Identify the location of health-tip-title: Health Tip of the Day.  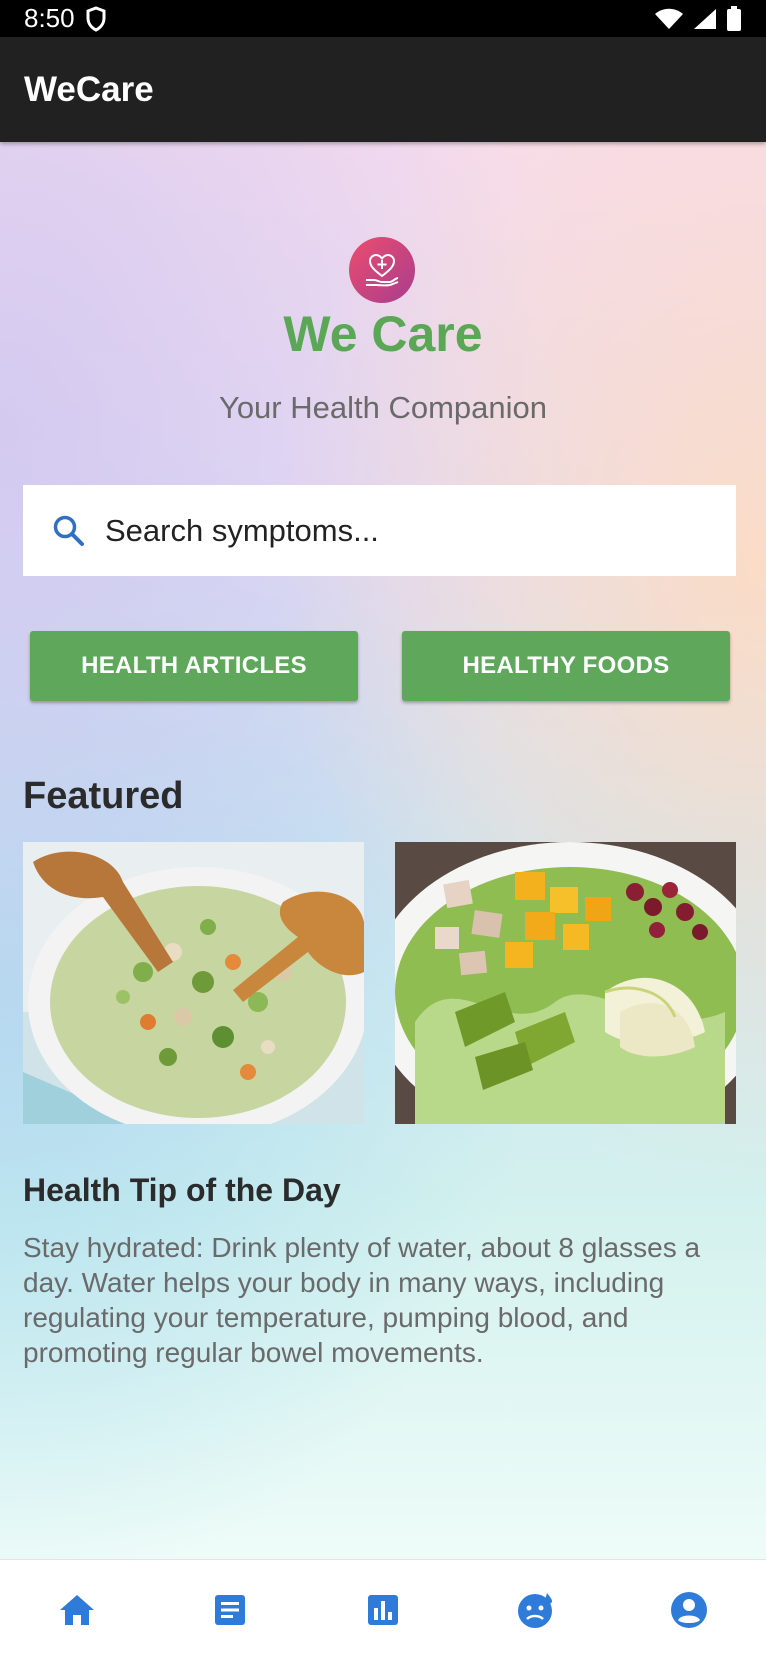
(182, 1190).